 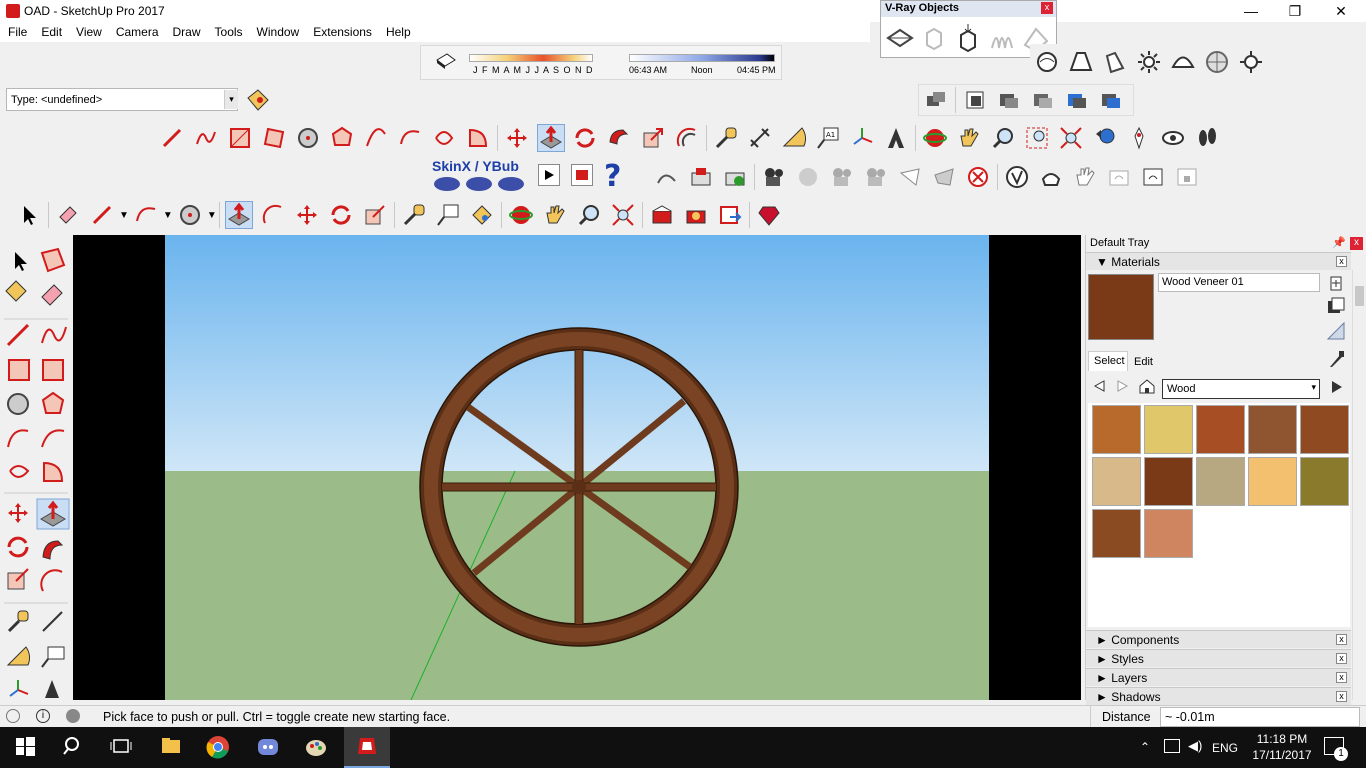 I want to click on library-dropdown: Wood ▾, so click(x=1241, y=389).